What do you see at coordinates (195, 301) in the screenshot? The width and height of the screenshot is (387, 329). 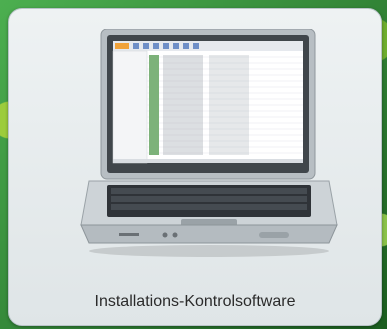 I see `product-caption: Installations-Kontrolsoftware` at bounding box center [195, 301].